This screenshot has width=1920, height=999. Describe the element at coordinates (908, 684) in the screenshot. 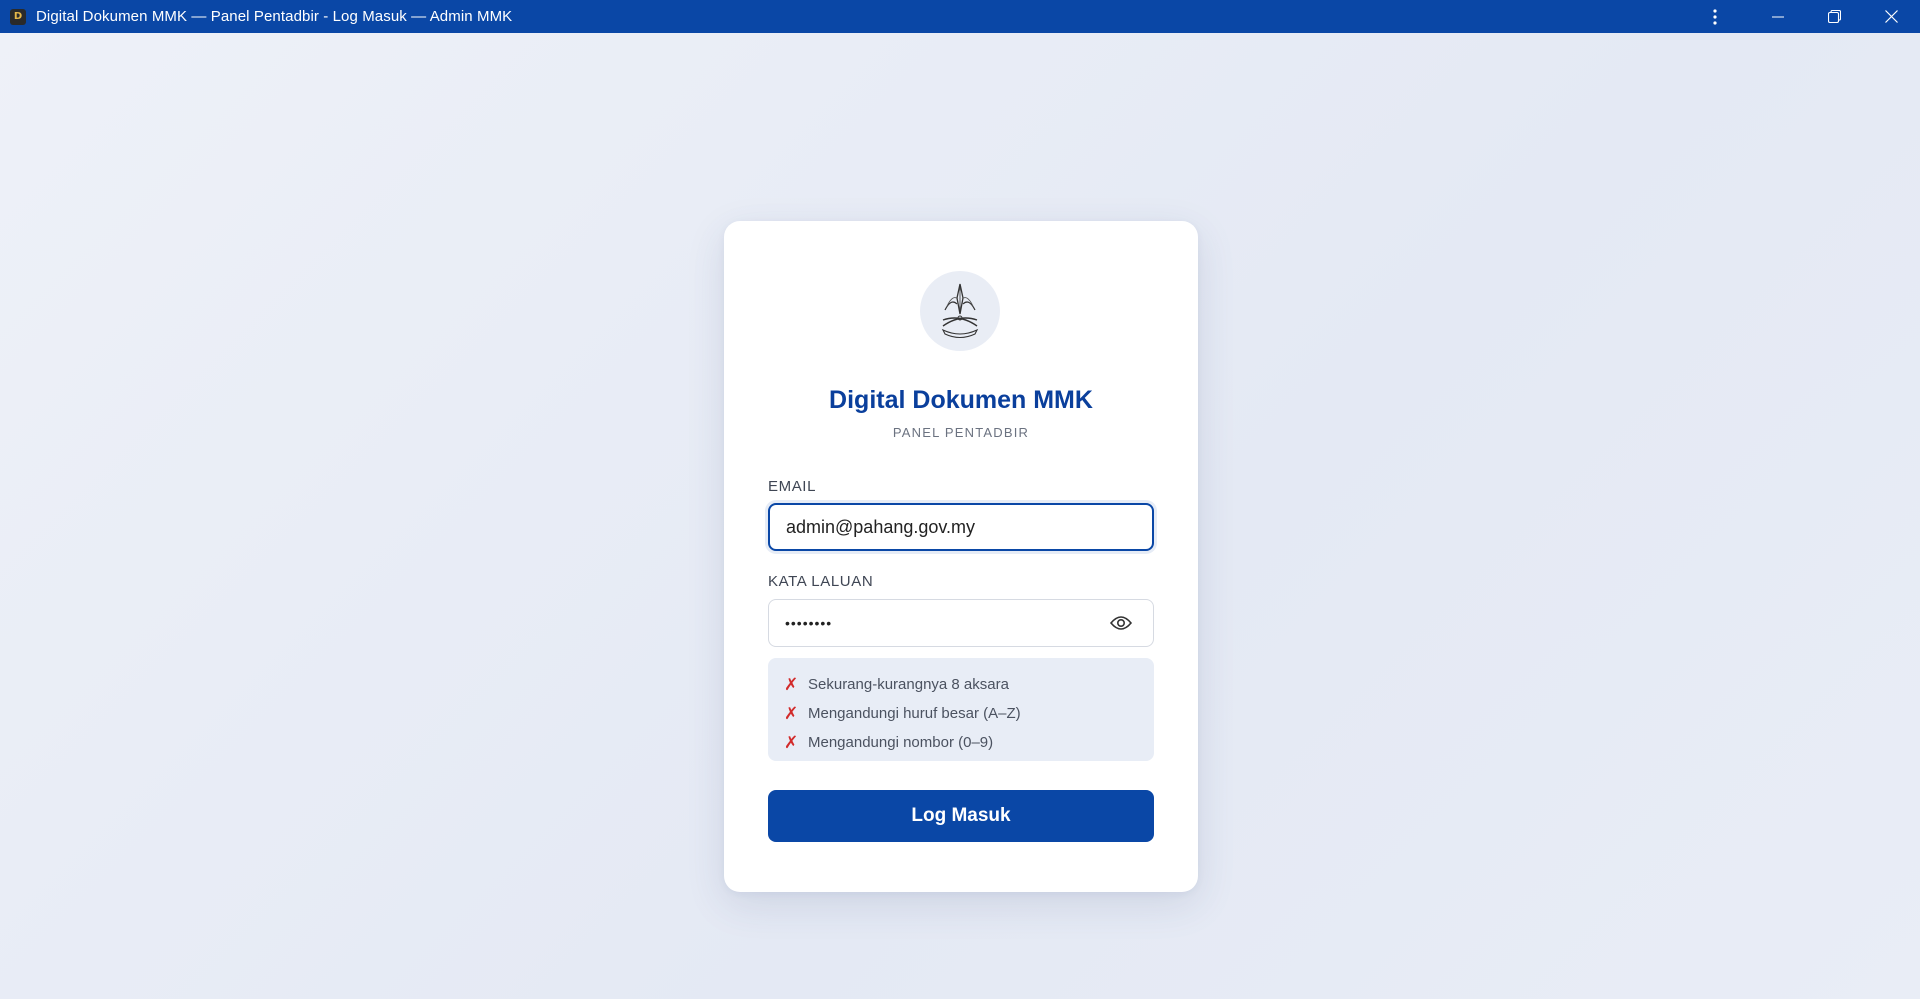

I see `rule-text: Sekurang-kurangnya 8 aksara` at that location.